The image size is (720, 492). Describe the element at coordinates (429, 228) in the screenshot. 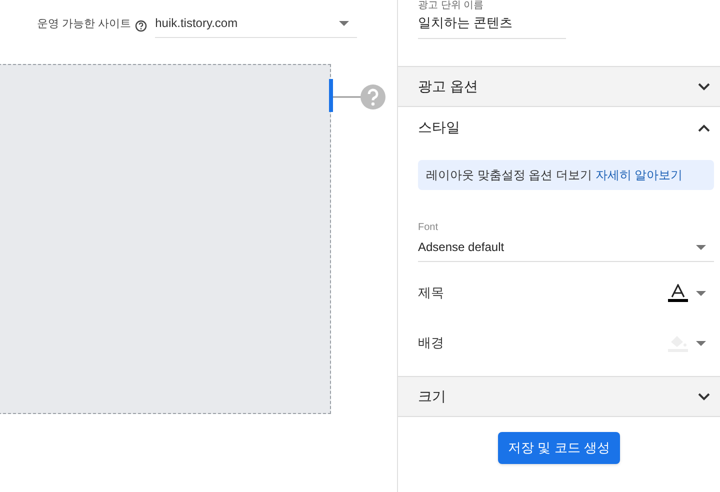

I see `font-label: Font` at that location.